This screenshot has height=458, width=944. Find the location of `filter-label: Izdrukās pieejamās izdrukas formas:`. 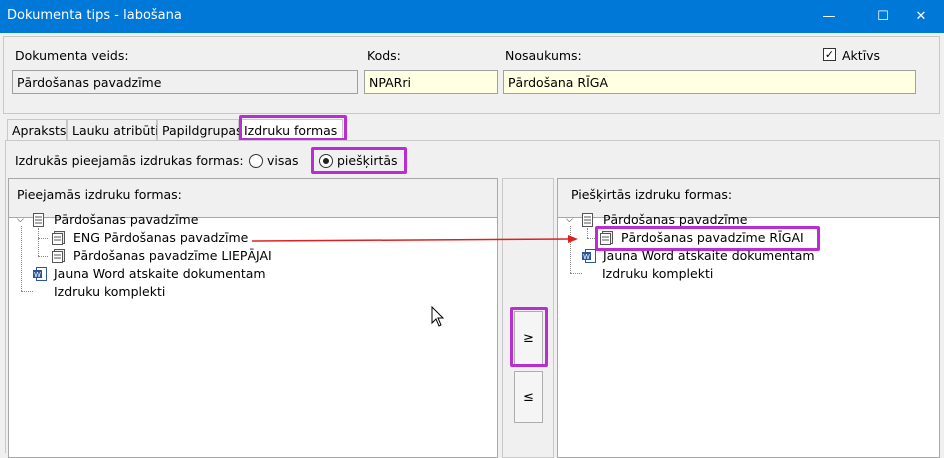

filter-label: Izdrukās pieejamās izdrukas formas: is located at coordinates (129, 160).